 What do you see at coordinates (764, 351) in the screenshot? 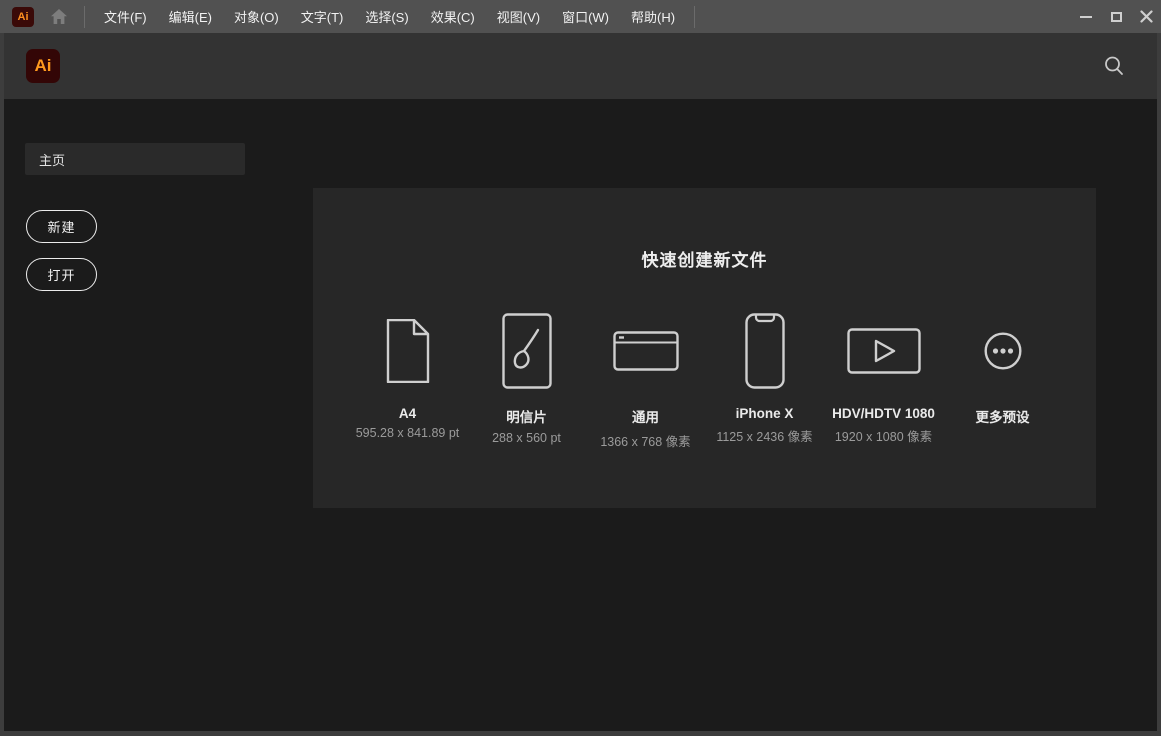
I see `phone-icon` at bounding box center [764, 351].